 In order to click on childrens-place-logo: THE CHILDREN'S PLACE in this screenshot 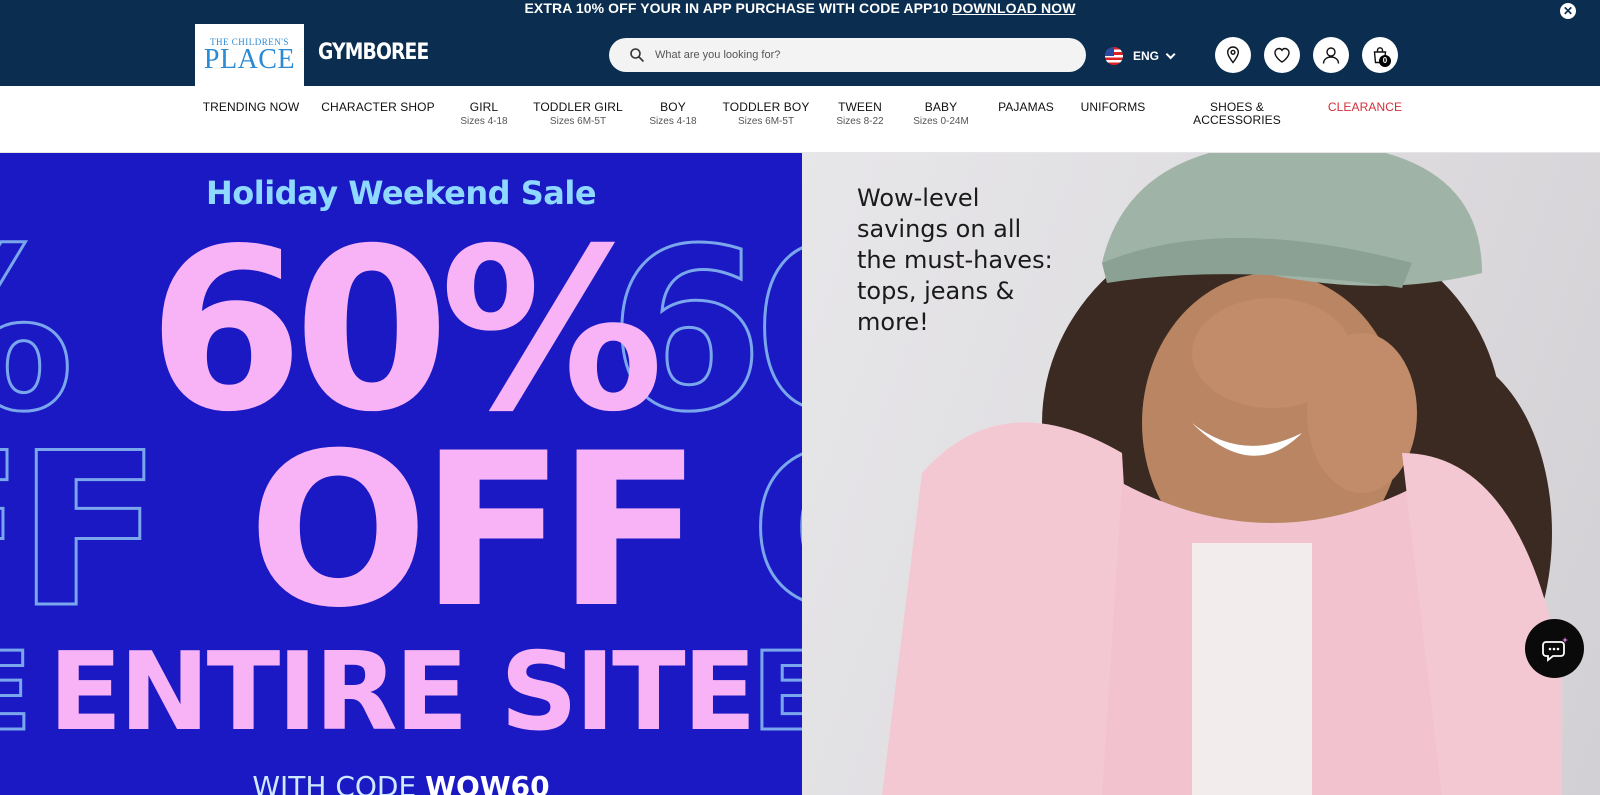, I will do `click(249, 55)`.